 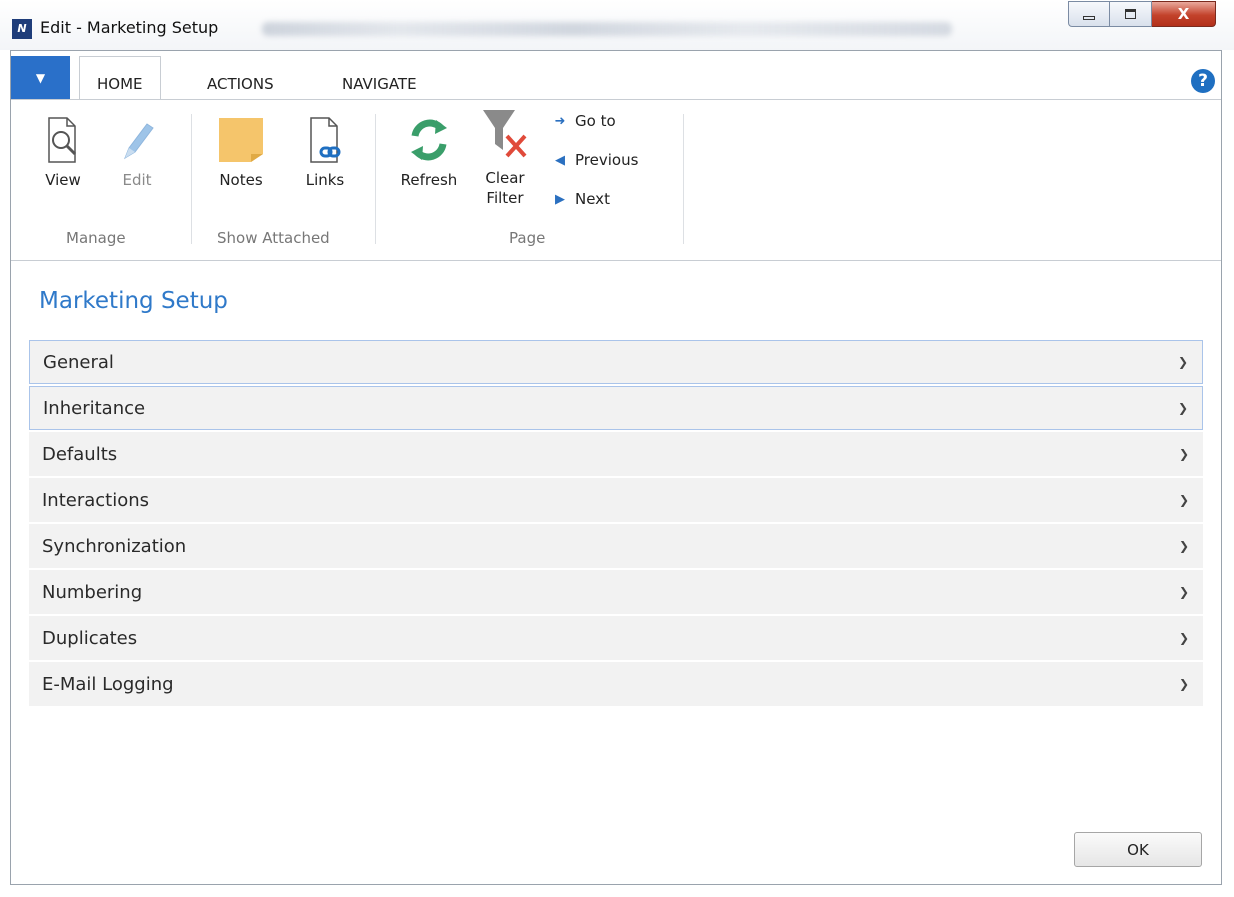 I want to click on group-label-show-attached: Show Attached, so click(x=273, y=238).